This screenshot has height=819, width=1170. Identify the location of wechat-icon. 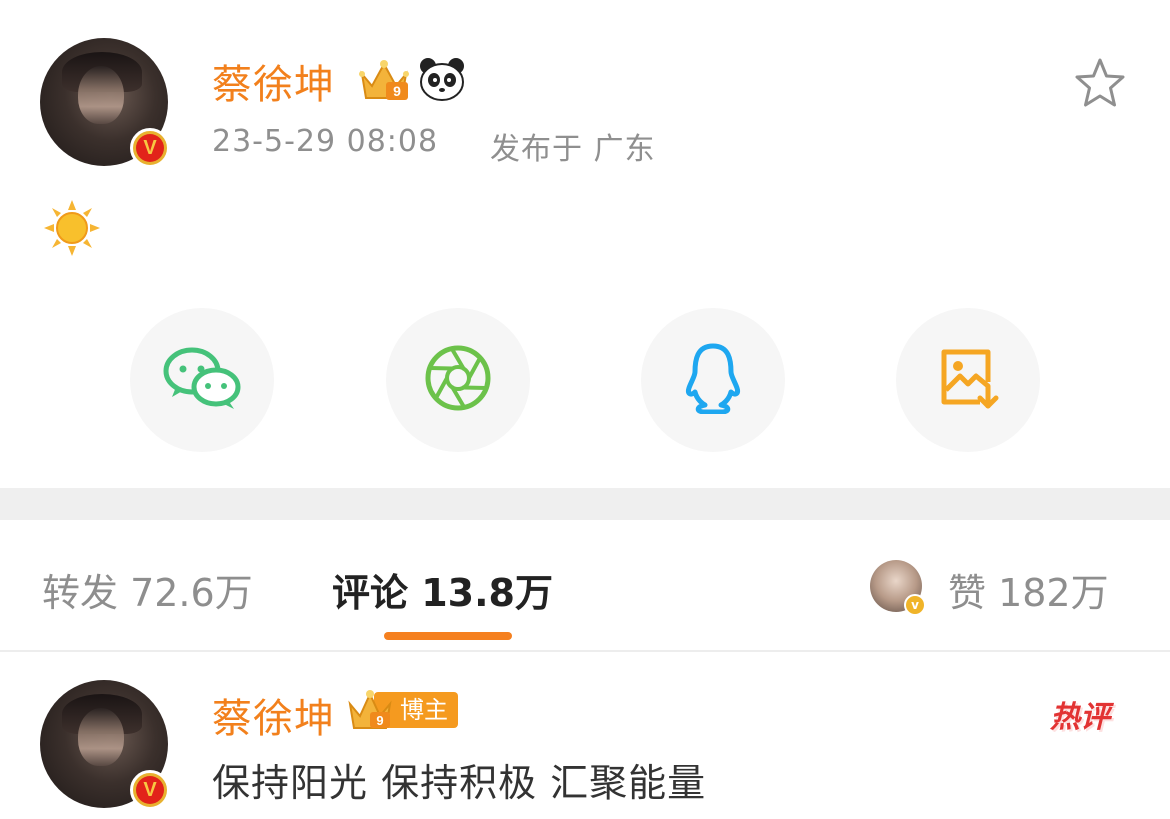
(202, 380).